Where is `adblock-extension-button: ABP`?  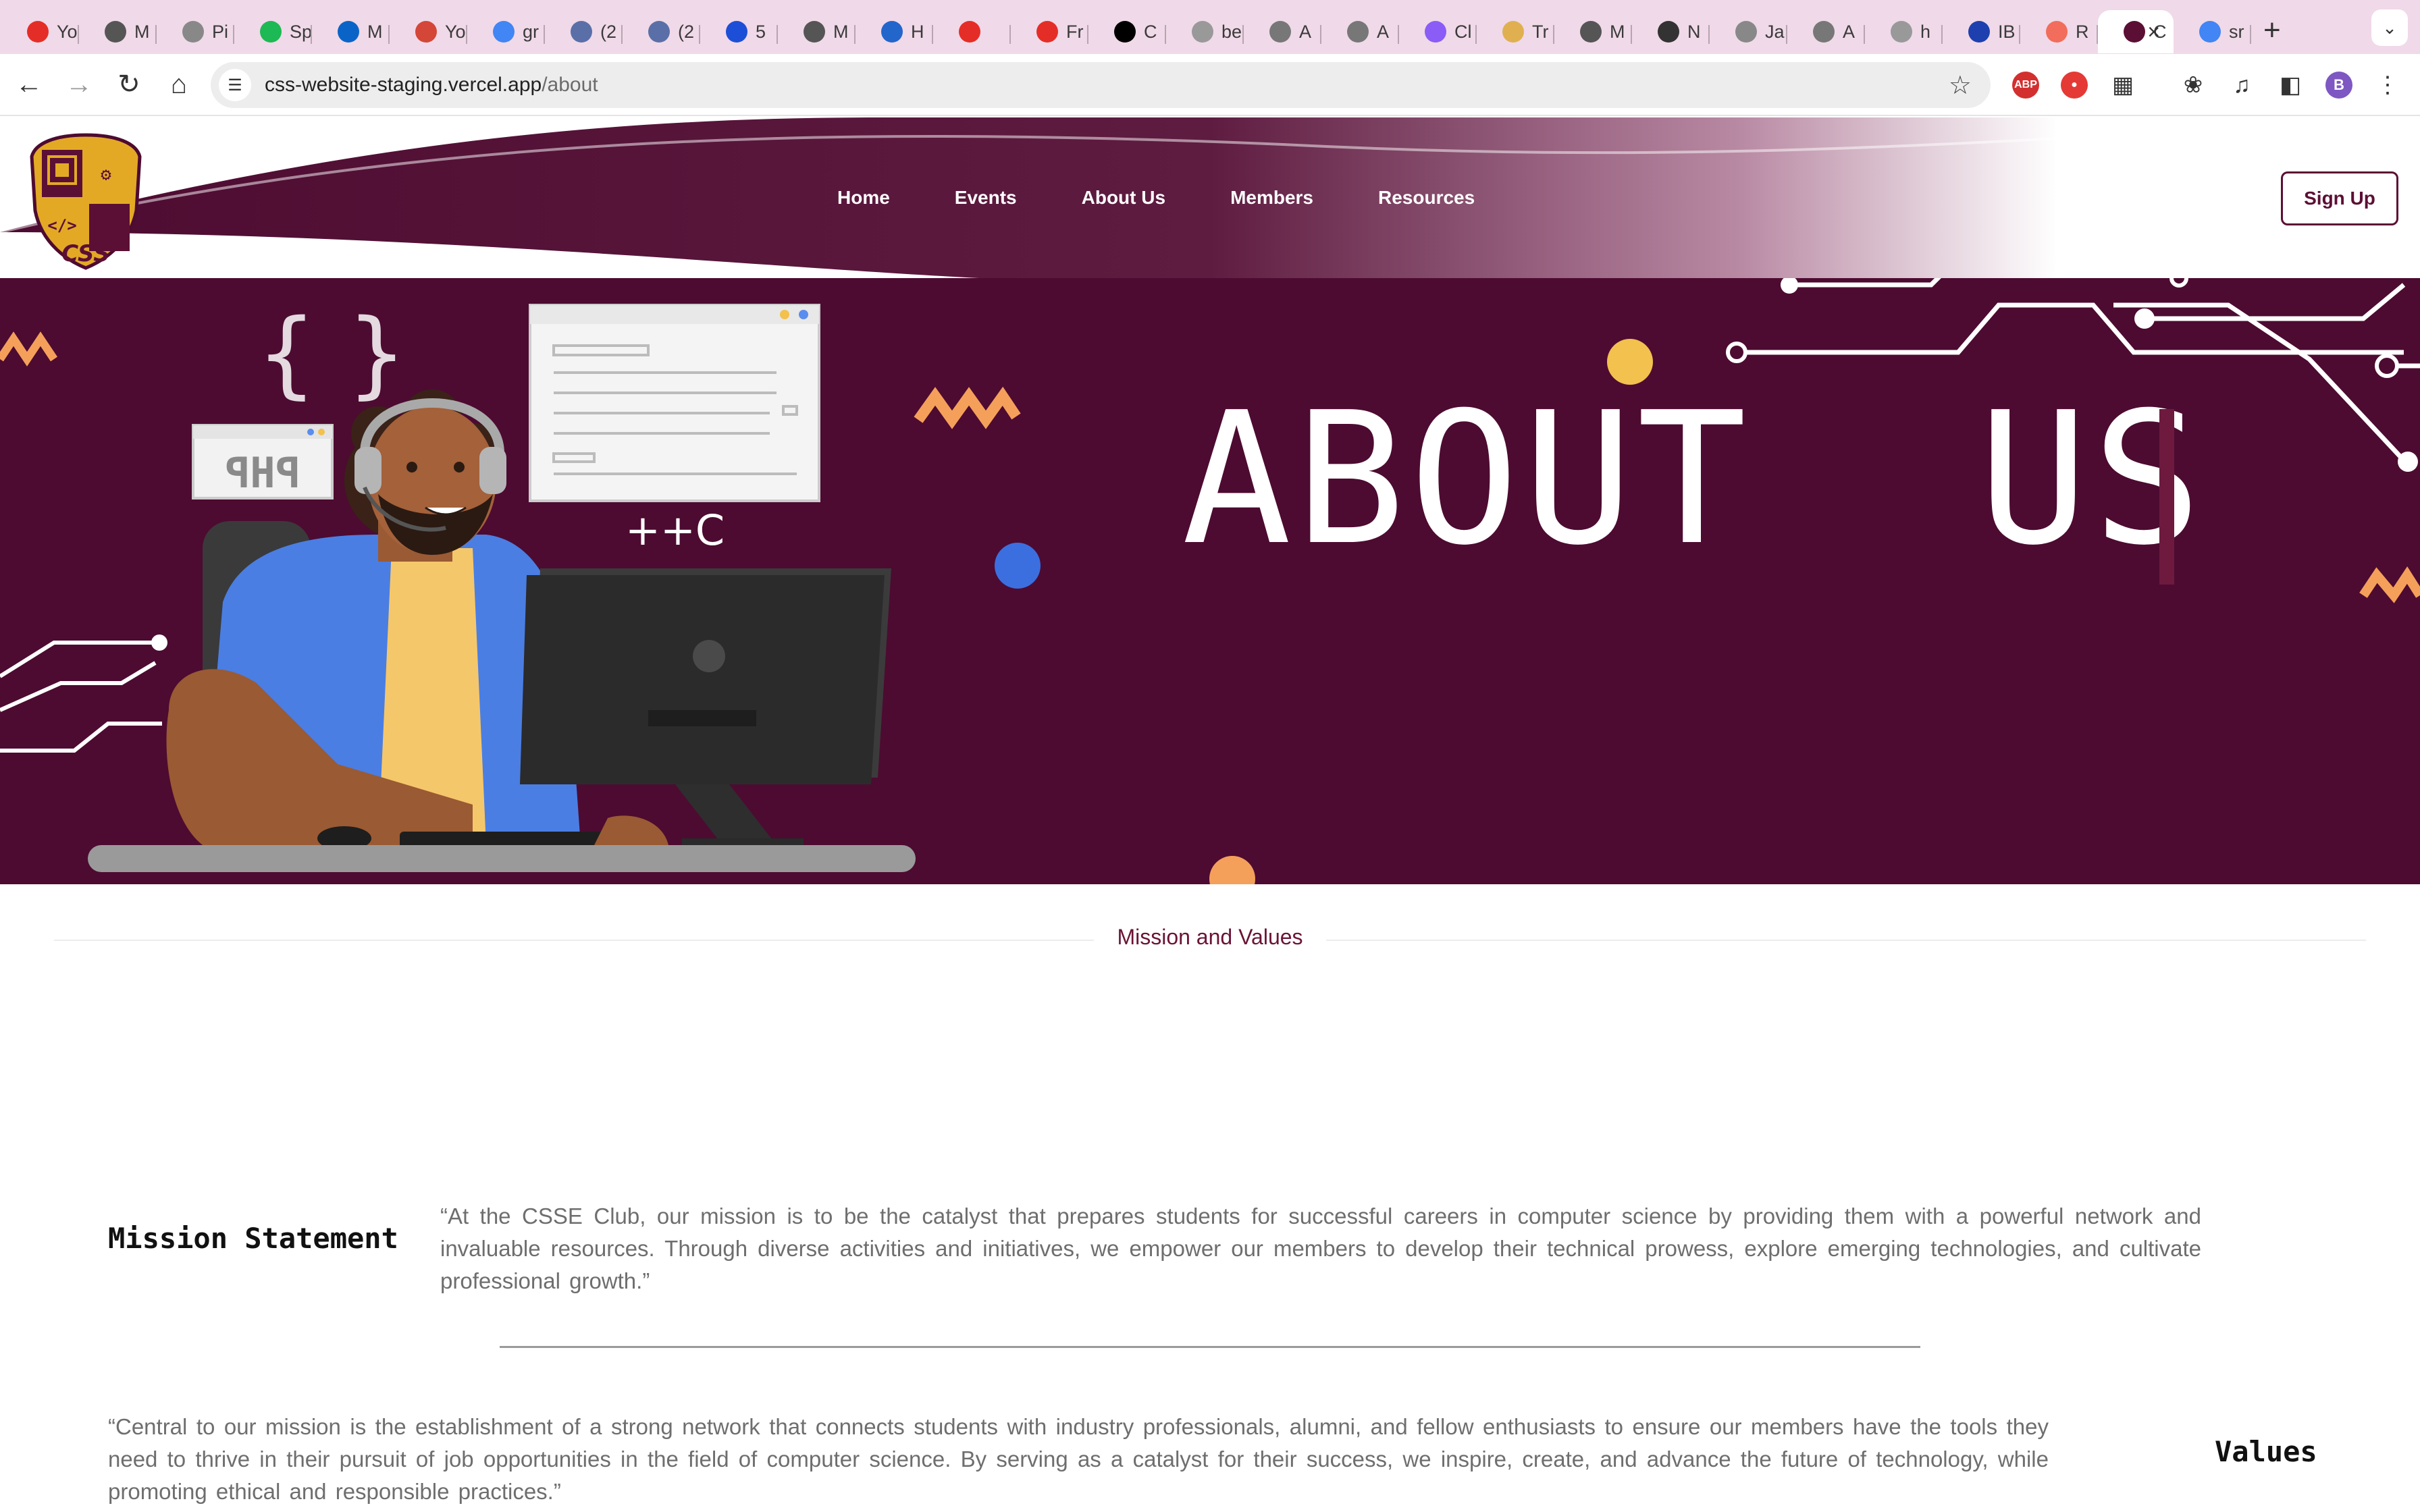 adblock-extension-button: ABP is located at coordinates (2026, 85).